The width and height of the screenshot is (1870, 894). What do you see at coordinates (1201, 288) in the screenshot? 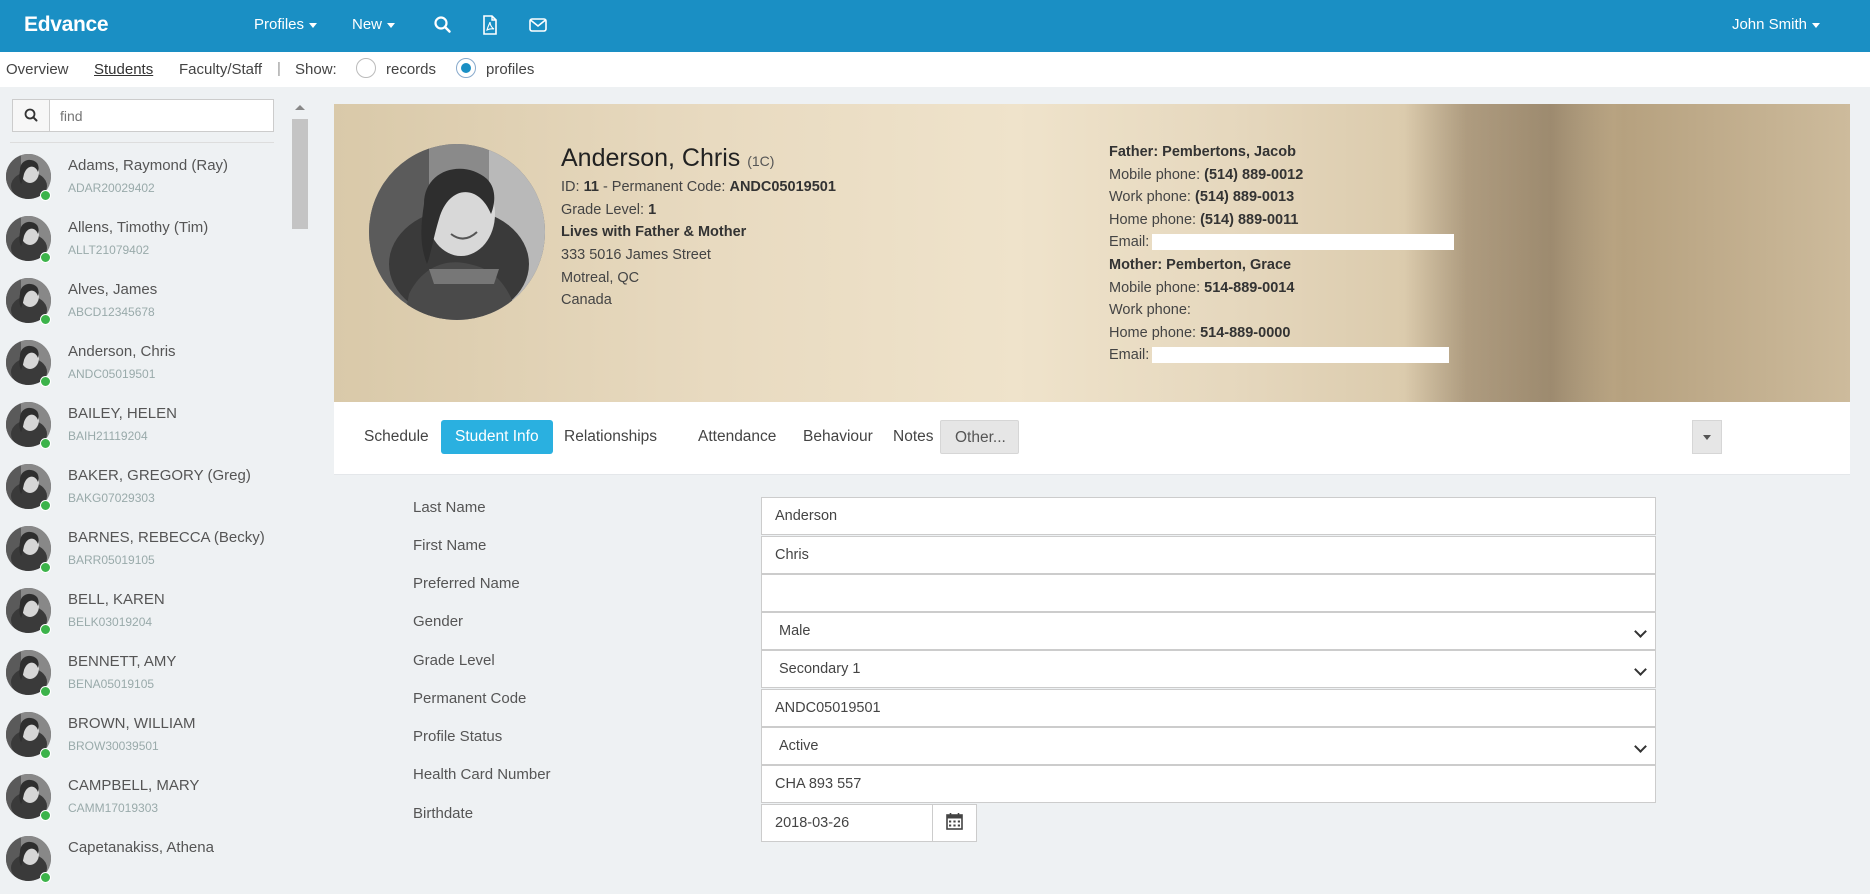
I see `mother-mobile: Mobile phone: 514-889-0014` at bounding box center [1201, 288].